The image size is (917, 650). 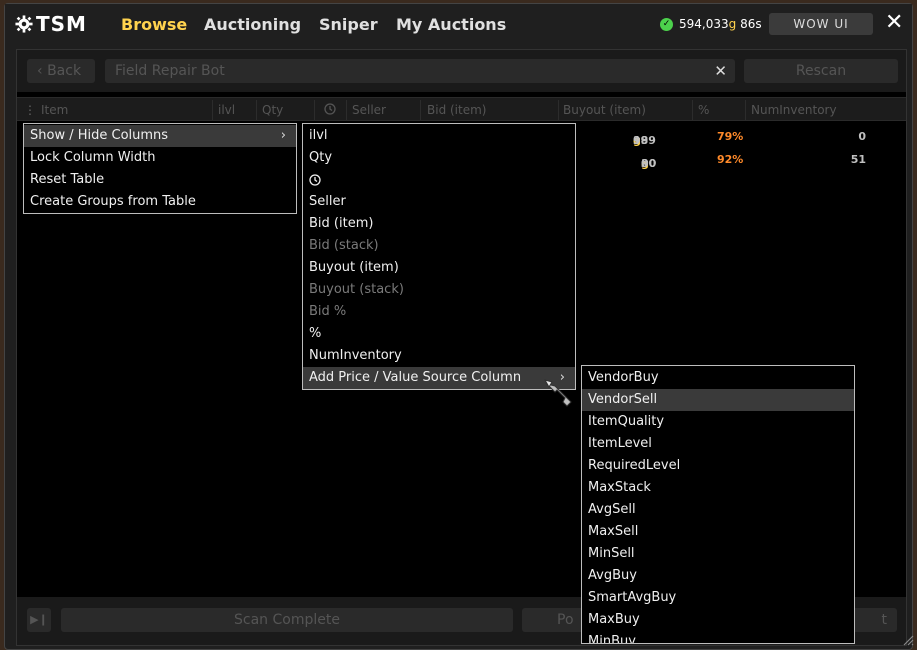 What do you see at coordinates (160, 180) in the screenshot?
I see `menu-item-reset-table: Reset Table` at bounding box center [160, 180].